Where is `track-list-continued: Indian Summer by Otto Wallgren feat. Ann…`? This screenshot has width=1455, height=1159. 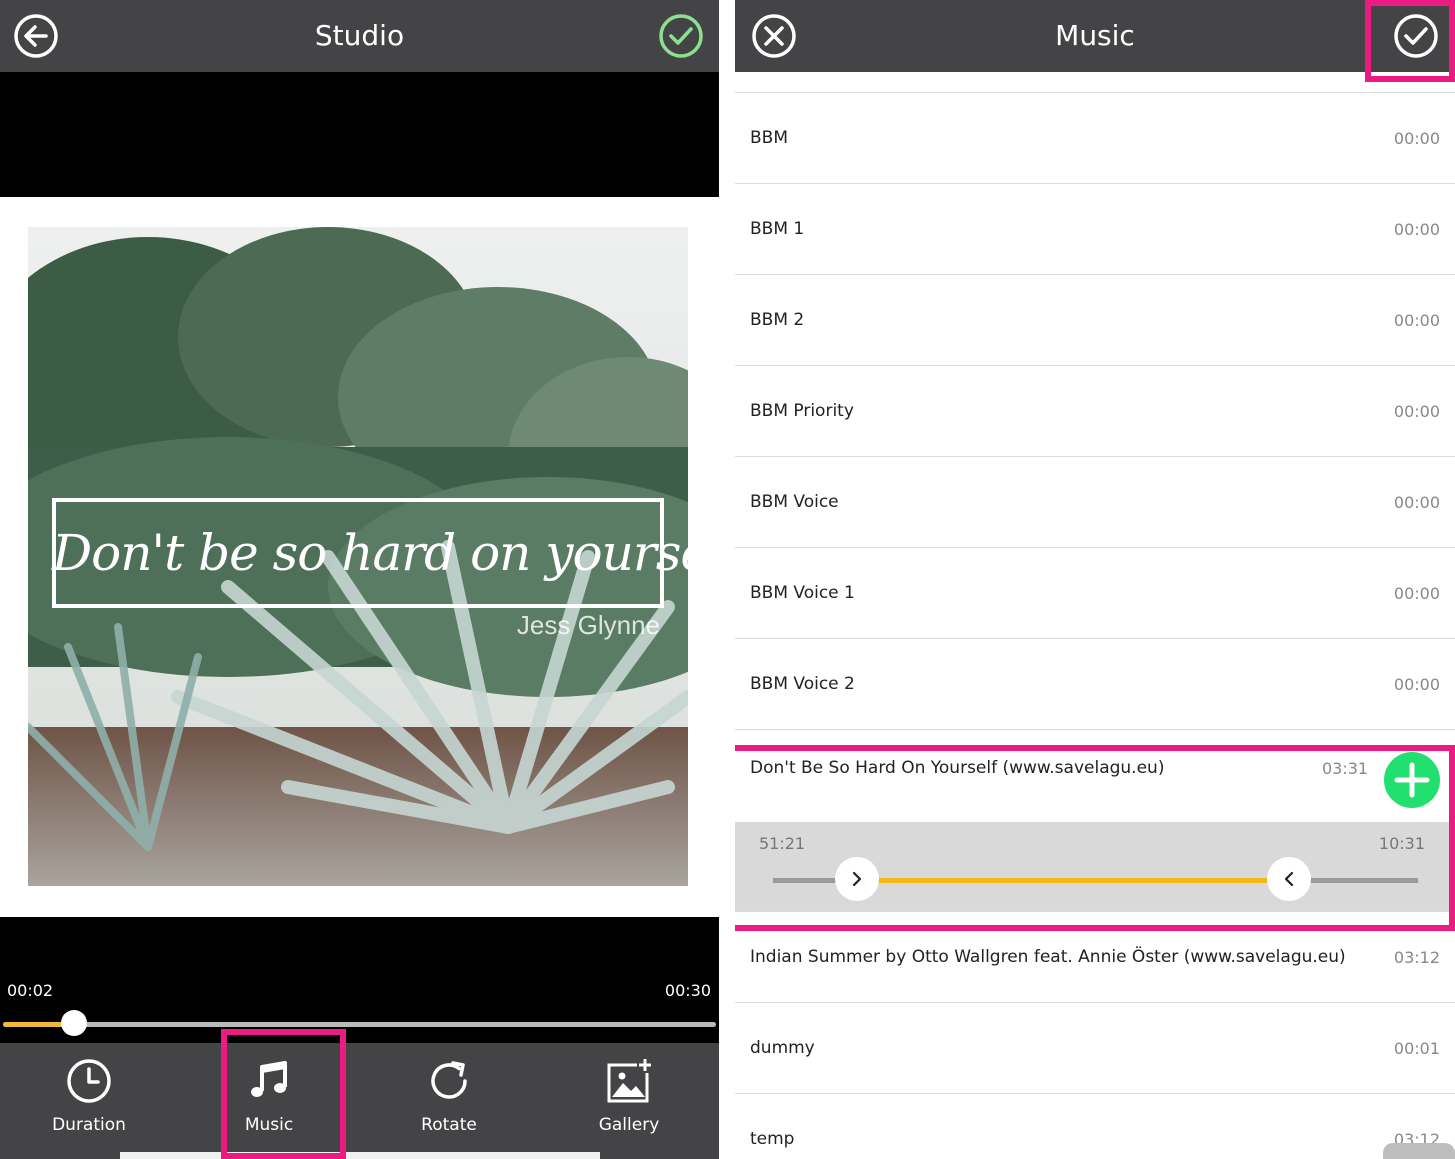 track-list-continued: Indian Summer by Otto Wallgren feat. Ann… is located at coordinates (1095, 1035).